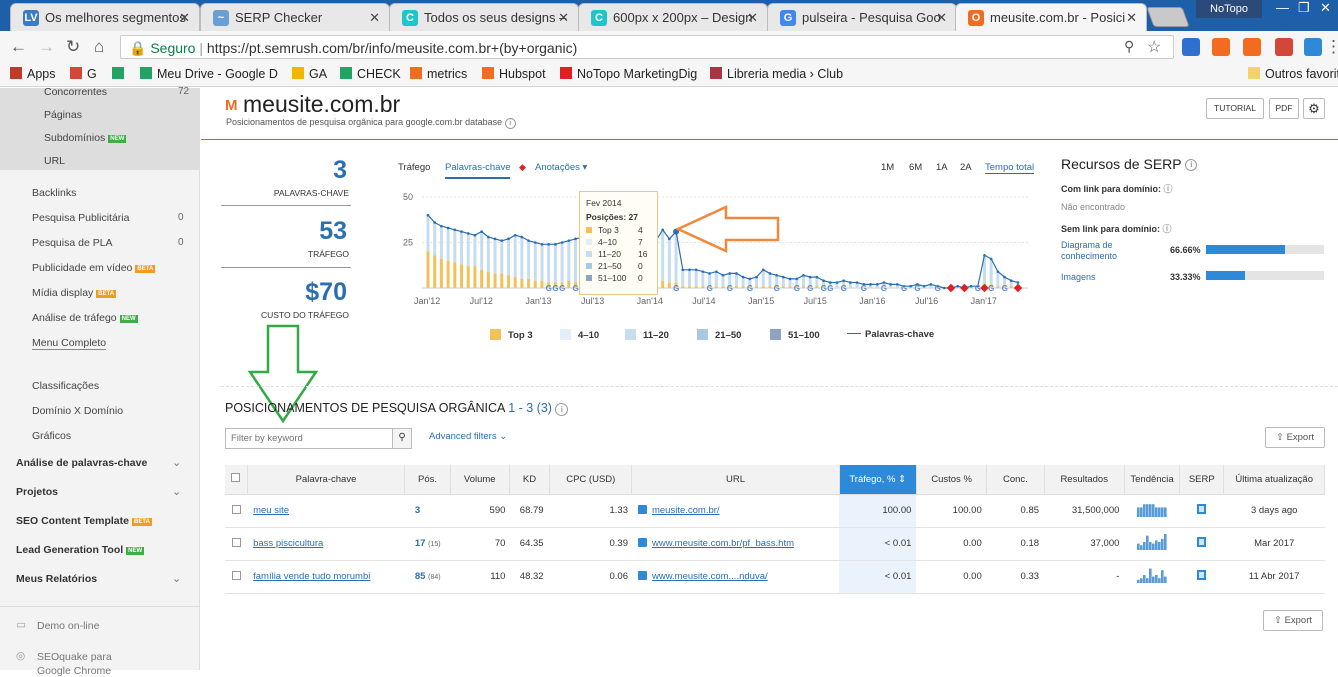 The height and width of the screenshot is (677, 1338). Describe the element at coordinates (900, 479) in the screenshot. I see `sort-icon: ⇕` at that location.